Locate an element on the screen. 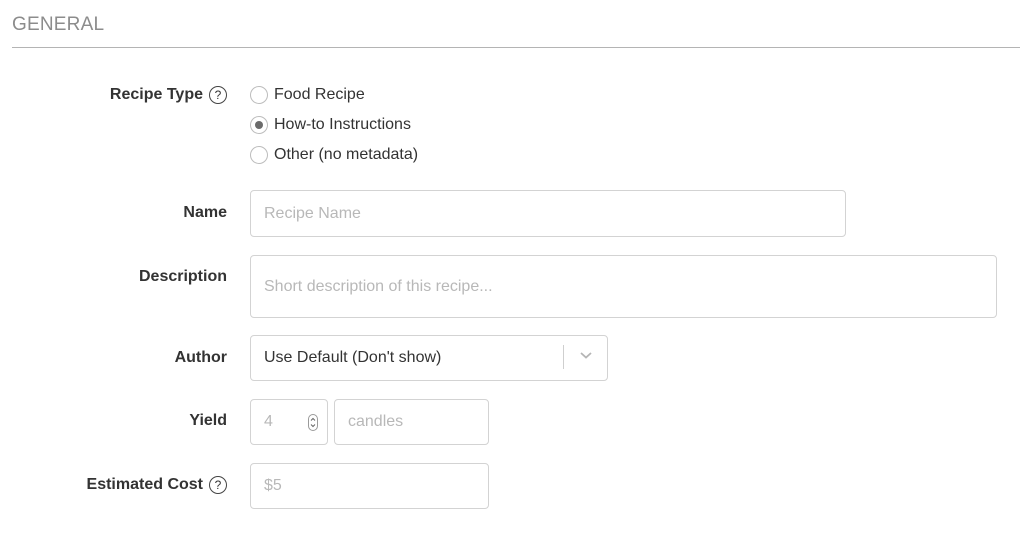 This screenshot has width=1024, height=559. yield-label-text: Yield is located at coordinates (208, 420).